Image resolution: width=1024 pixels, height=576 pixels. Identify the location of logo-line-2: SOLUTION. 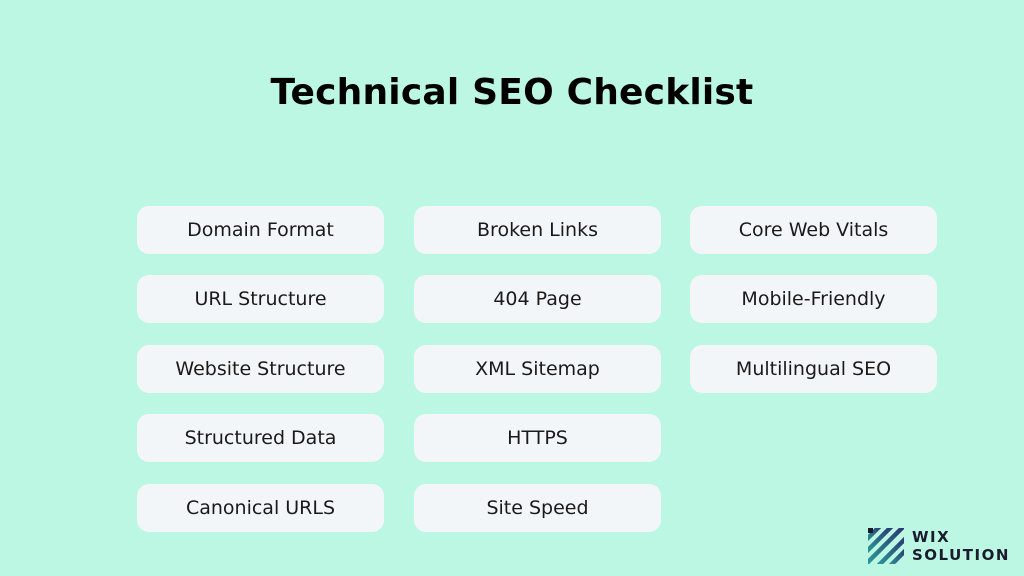
(961, 555).